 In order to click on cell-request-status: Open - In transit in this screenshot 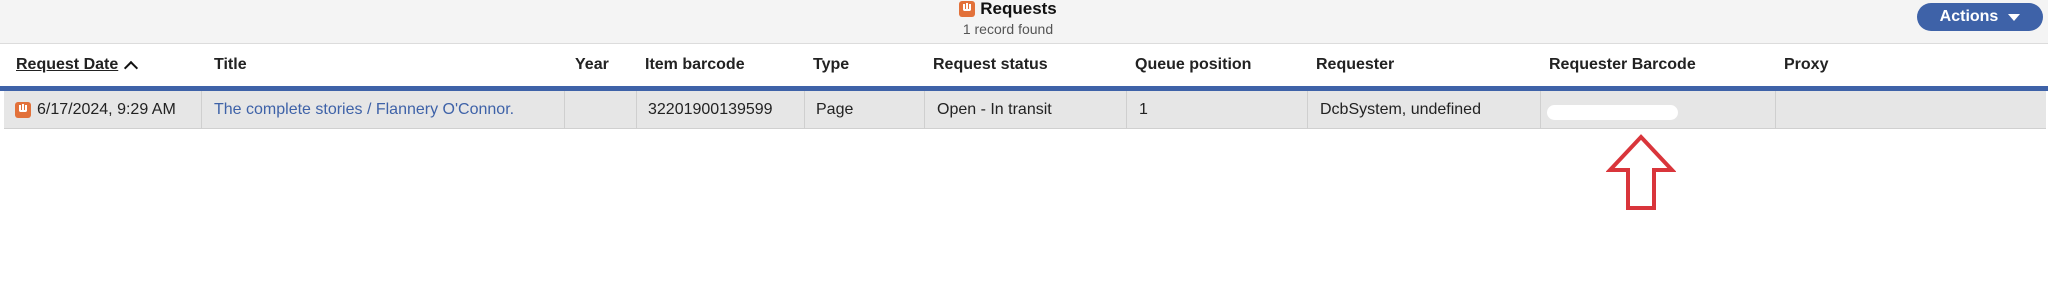, I will do `click(1026, 110)`.